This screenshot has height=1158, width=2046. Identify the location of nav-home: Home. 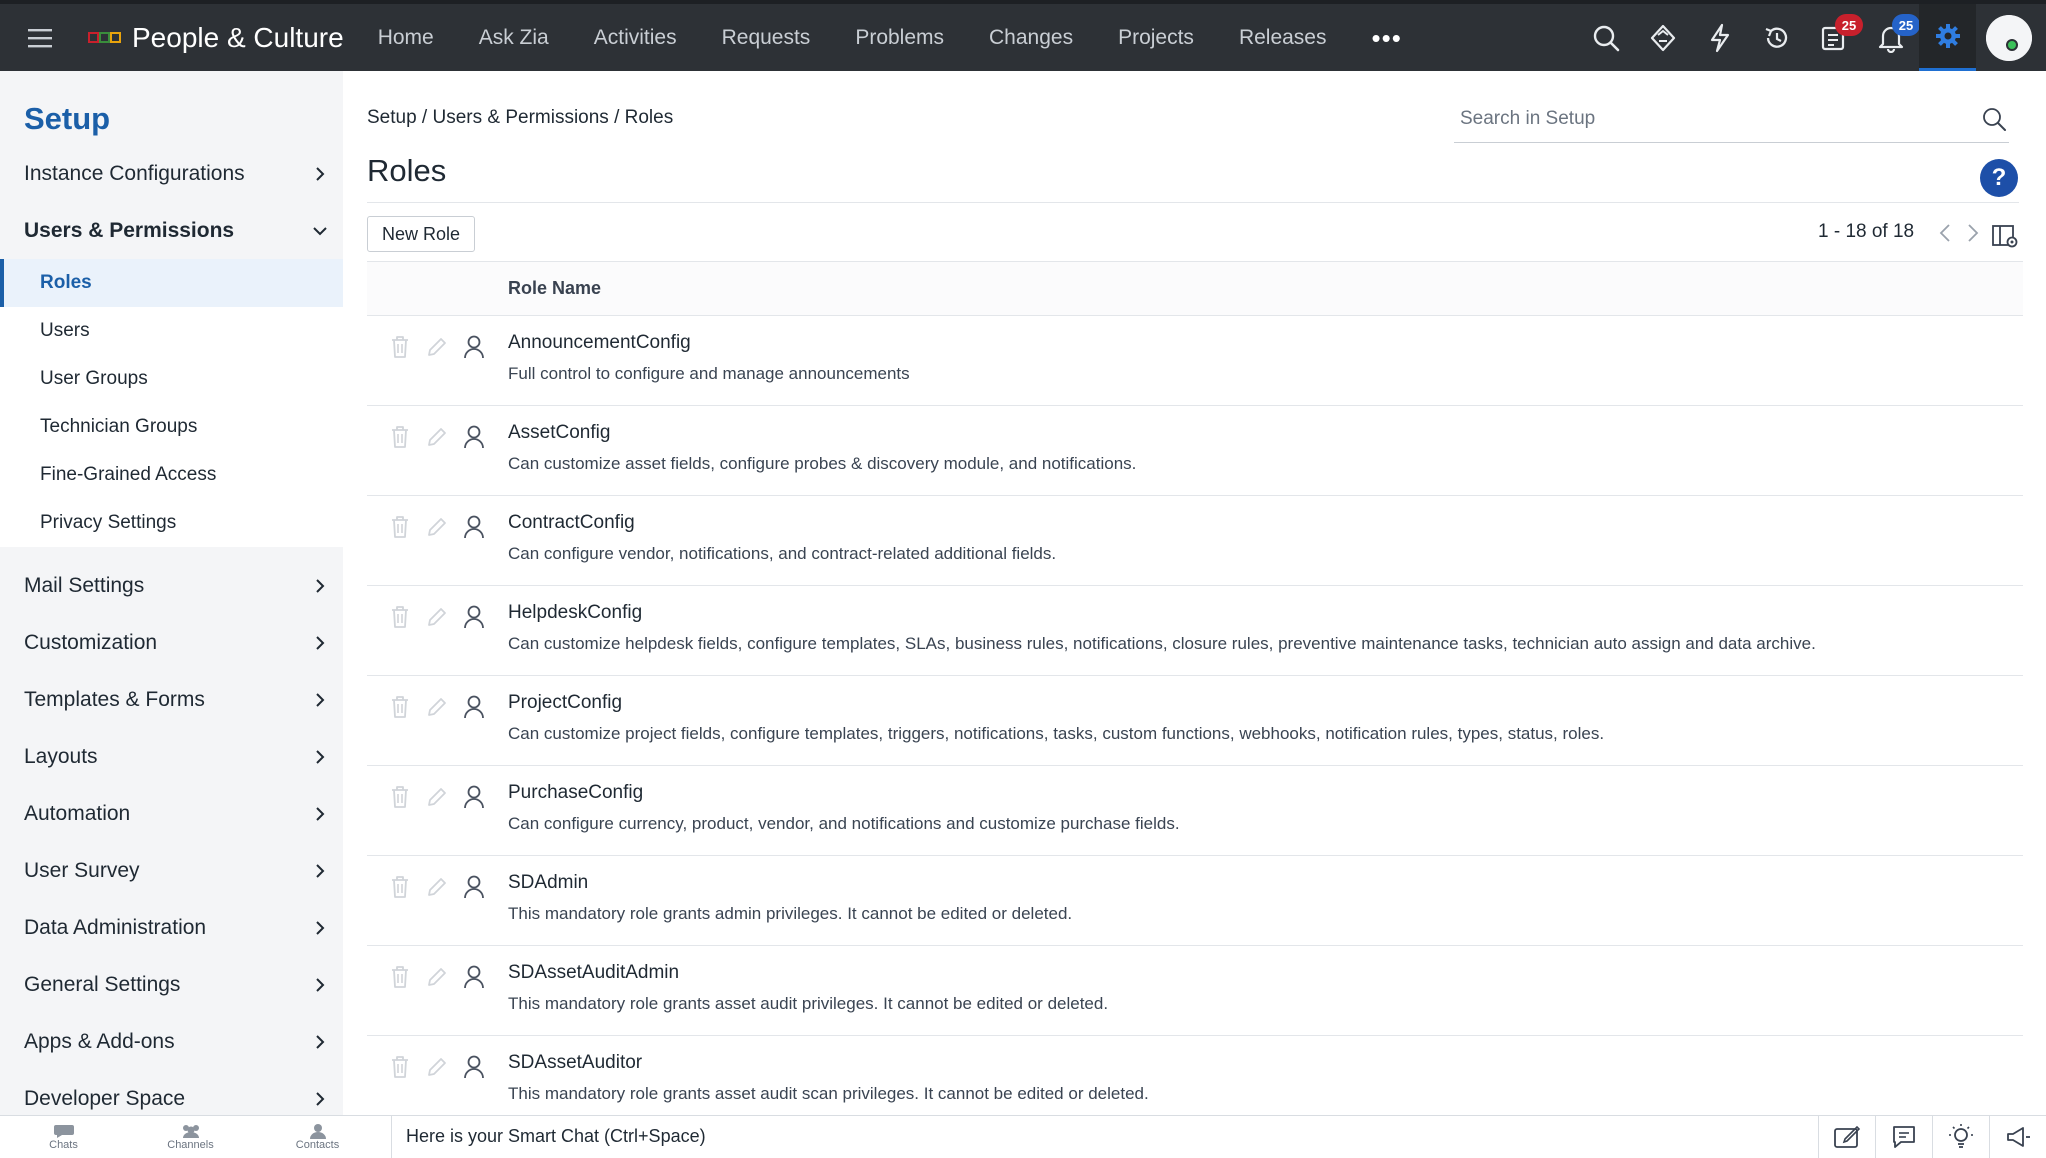
(406, 38).